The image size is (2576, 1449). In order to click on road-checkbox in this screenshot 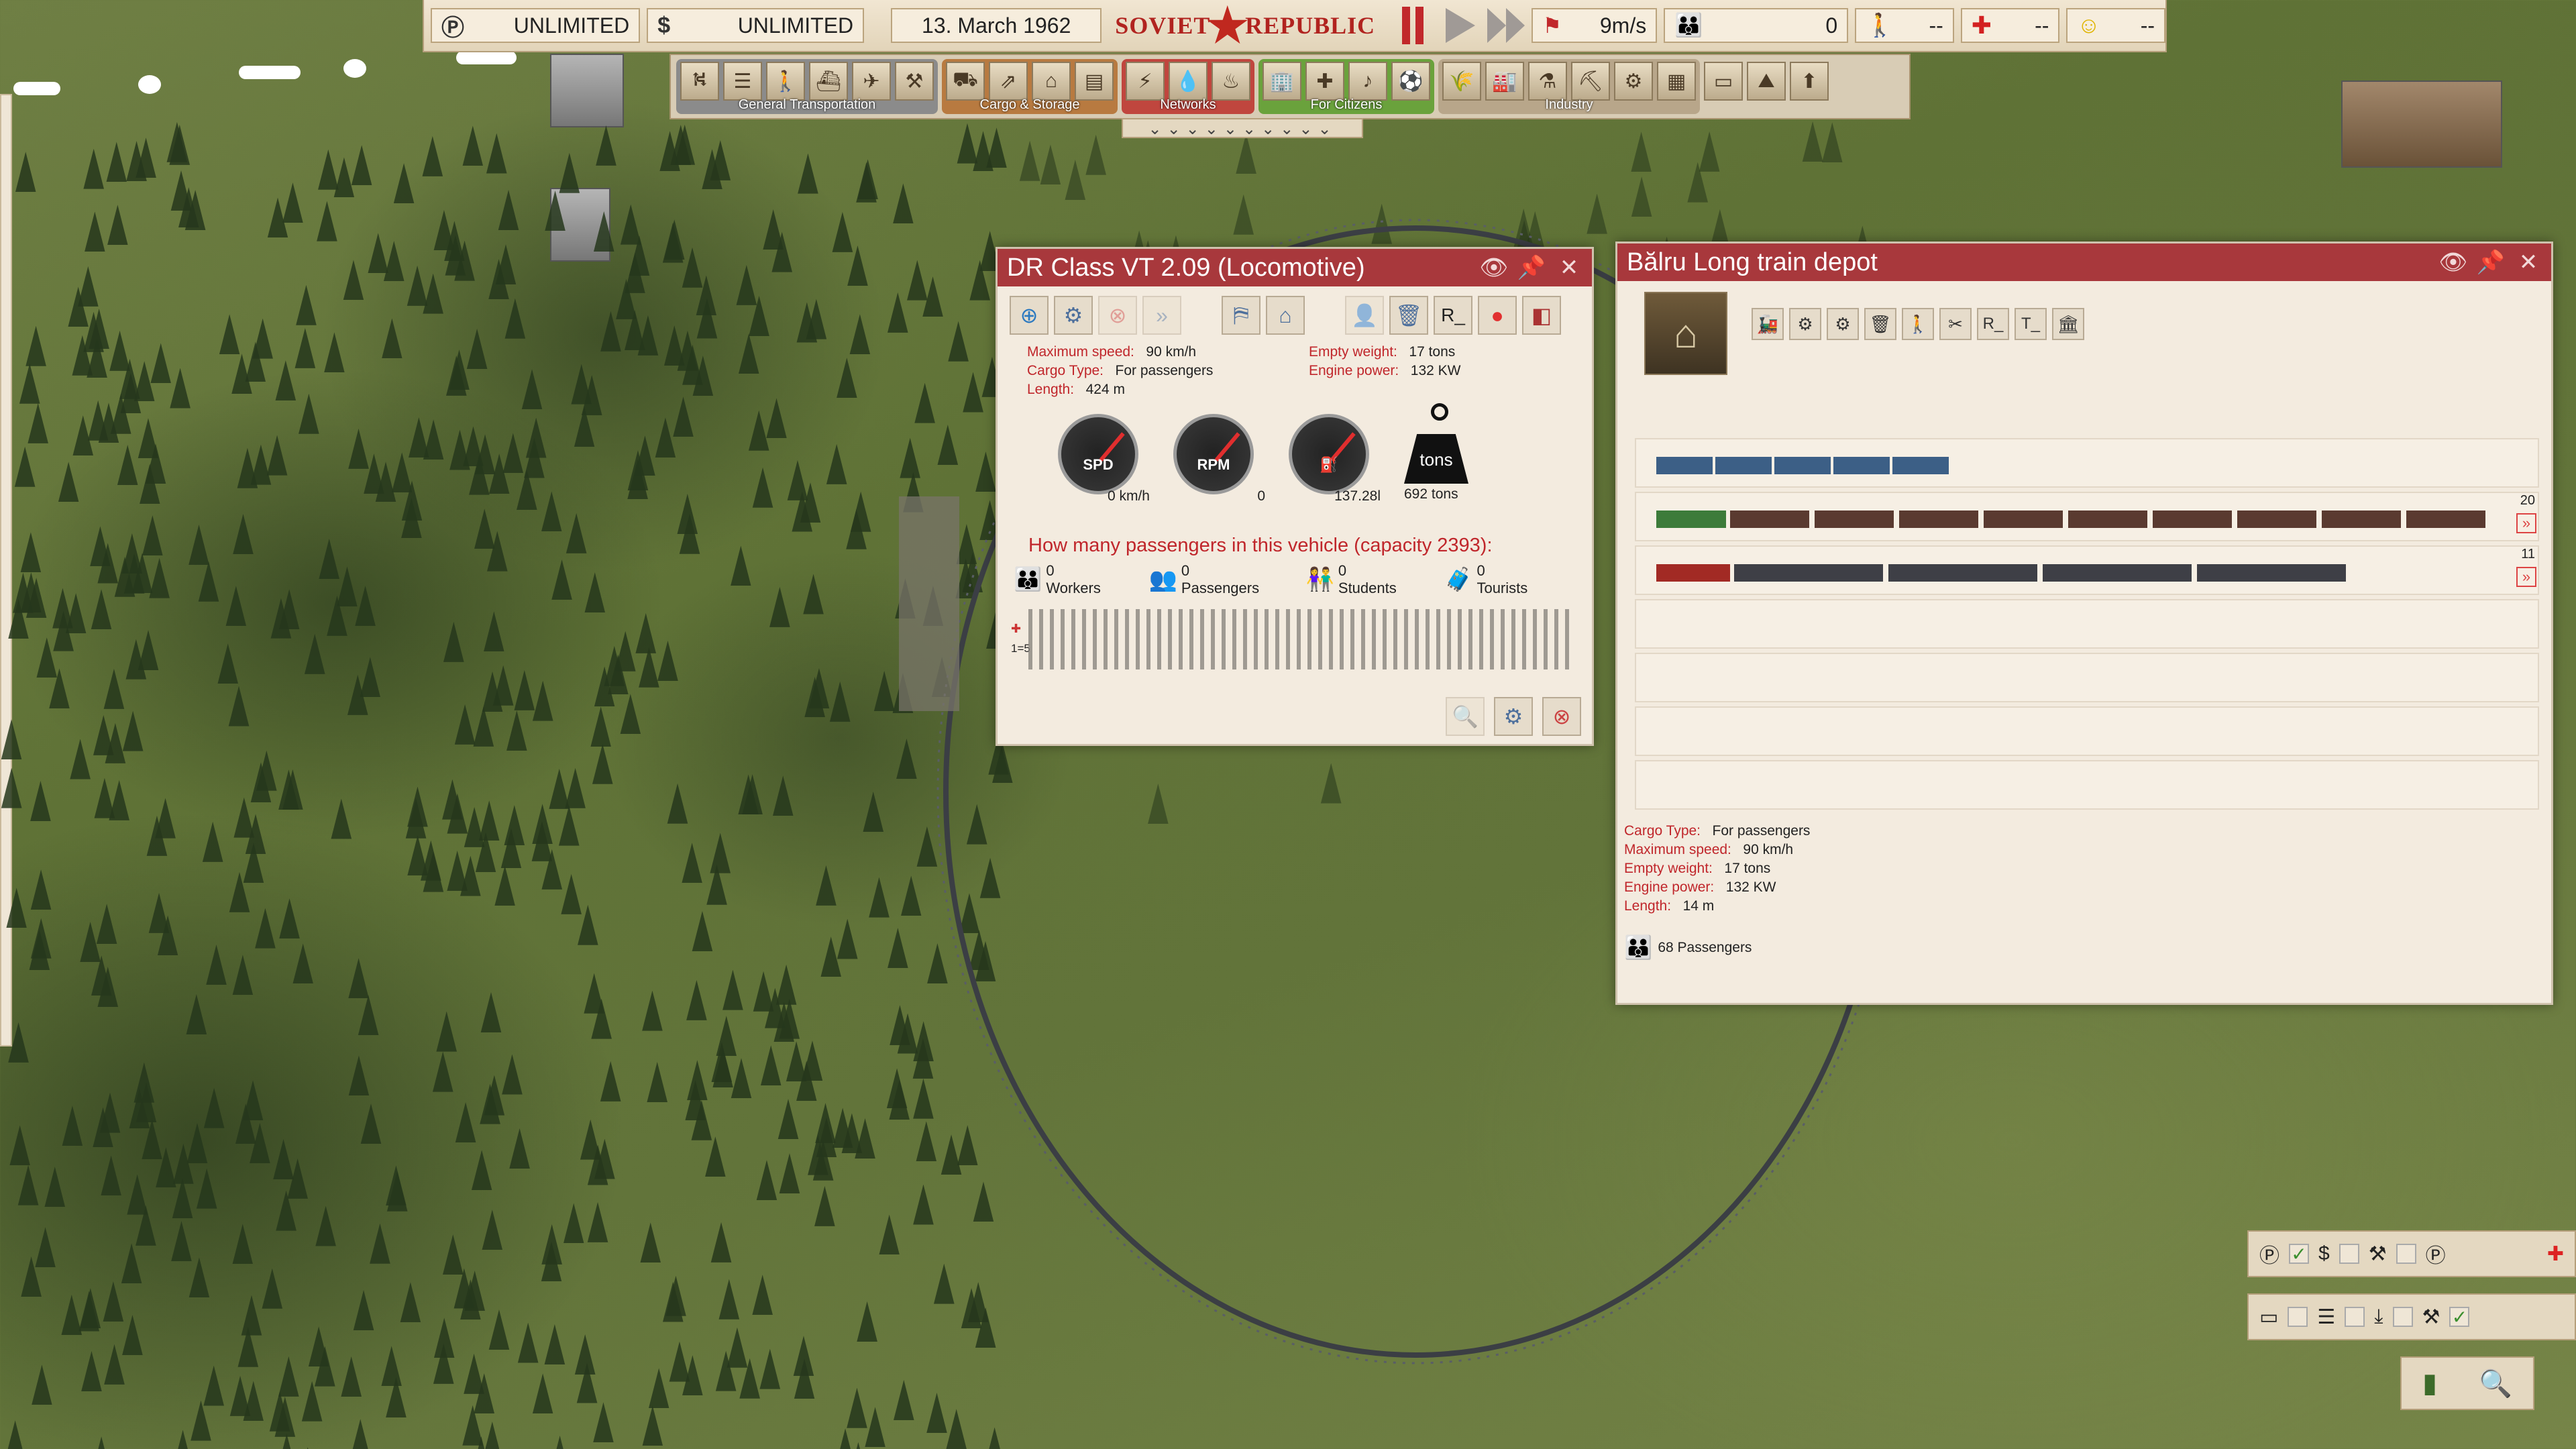, I will do `click(2298, 1317)`.